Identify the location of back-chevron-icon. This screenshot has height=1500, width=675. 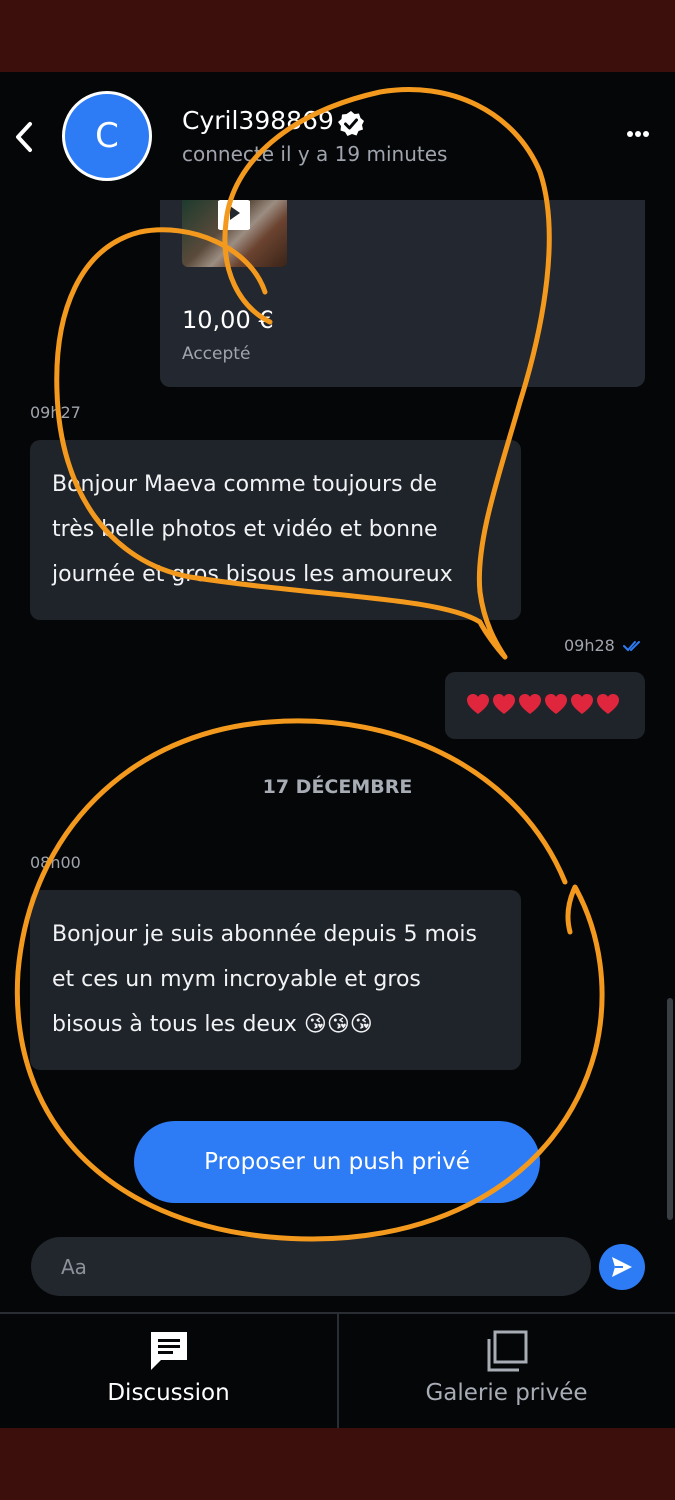
(24, 137).